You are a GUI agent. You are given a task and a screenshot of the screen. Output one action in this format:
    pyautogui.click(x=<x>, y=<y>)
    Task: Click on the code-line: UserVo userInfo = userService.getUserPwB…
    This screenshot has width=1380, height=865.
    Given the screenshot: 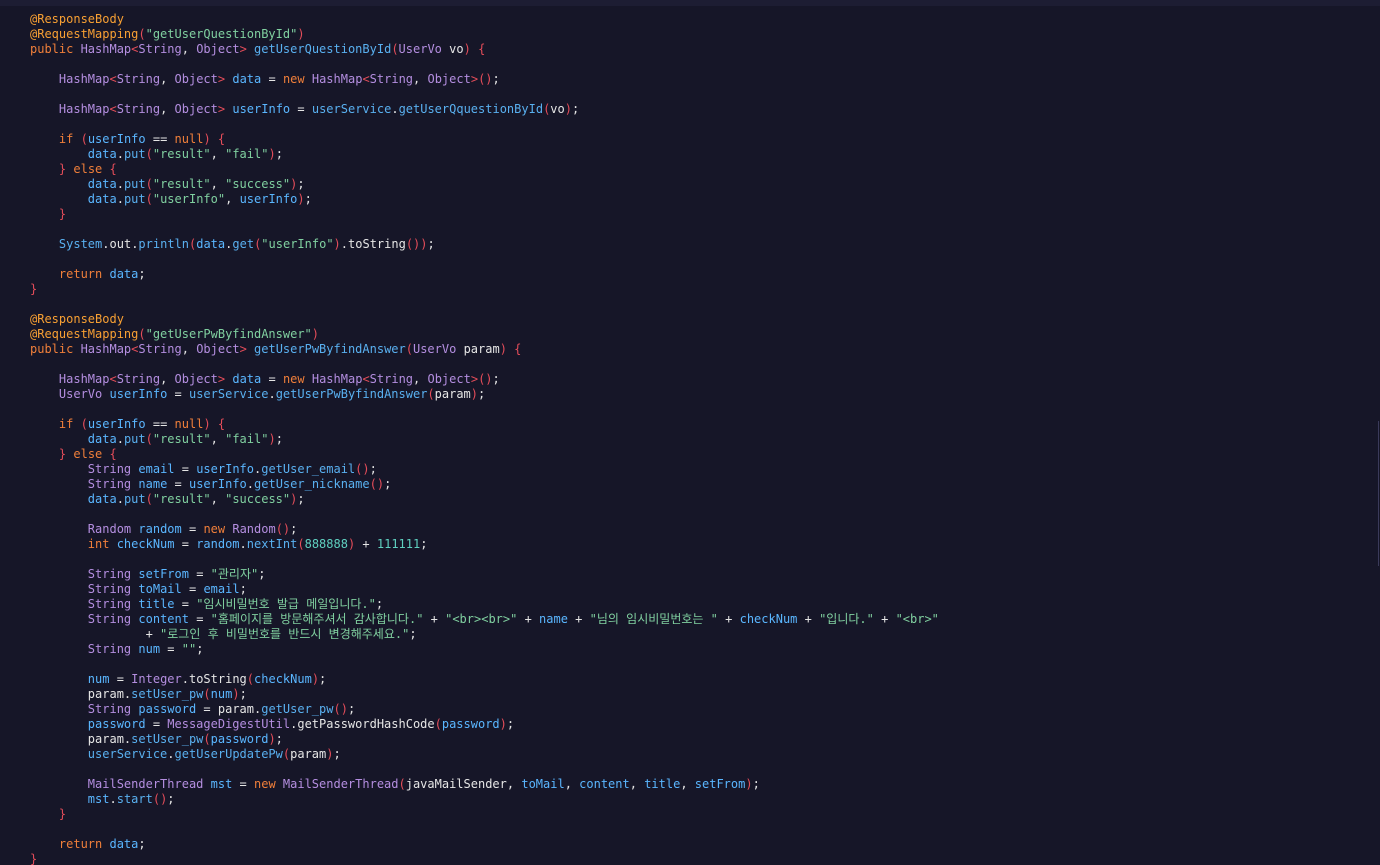 What is the action you would take?
    pyautogui.click(x=695, y=394)
    